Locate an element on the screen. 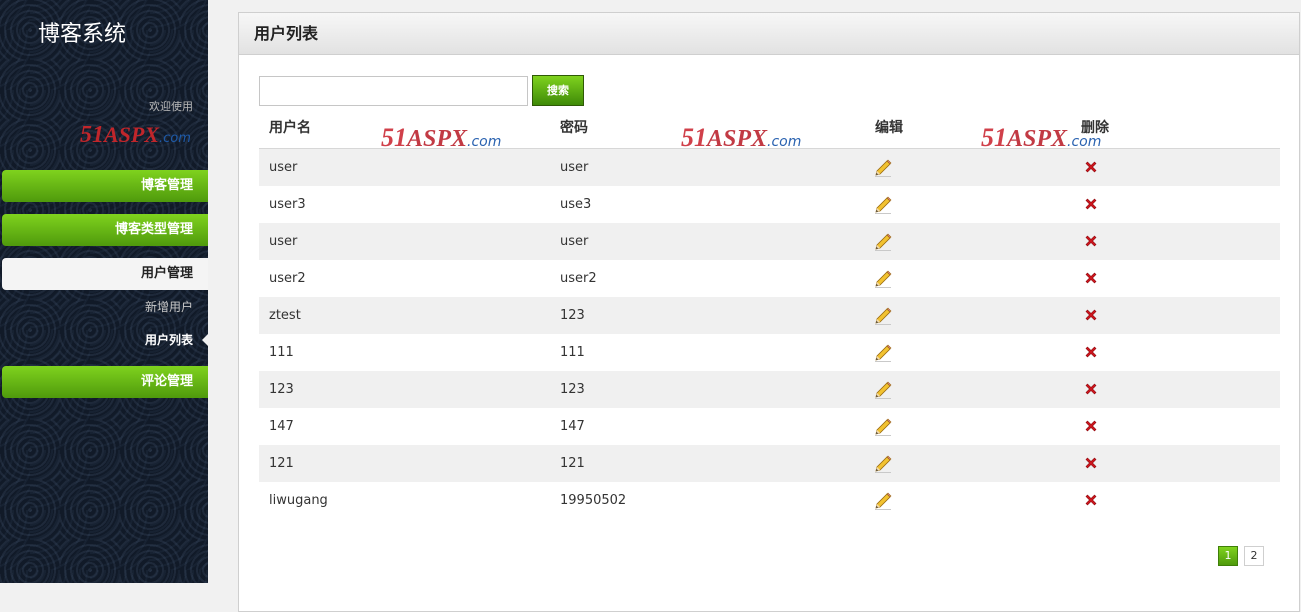 The height and width of the screenshot is (612, 1301). cell-password: user2 is located at coordinates (578, 278).